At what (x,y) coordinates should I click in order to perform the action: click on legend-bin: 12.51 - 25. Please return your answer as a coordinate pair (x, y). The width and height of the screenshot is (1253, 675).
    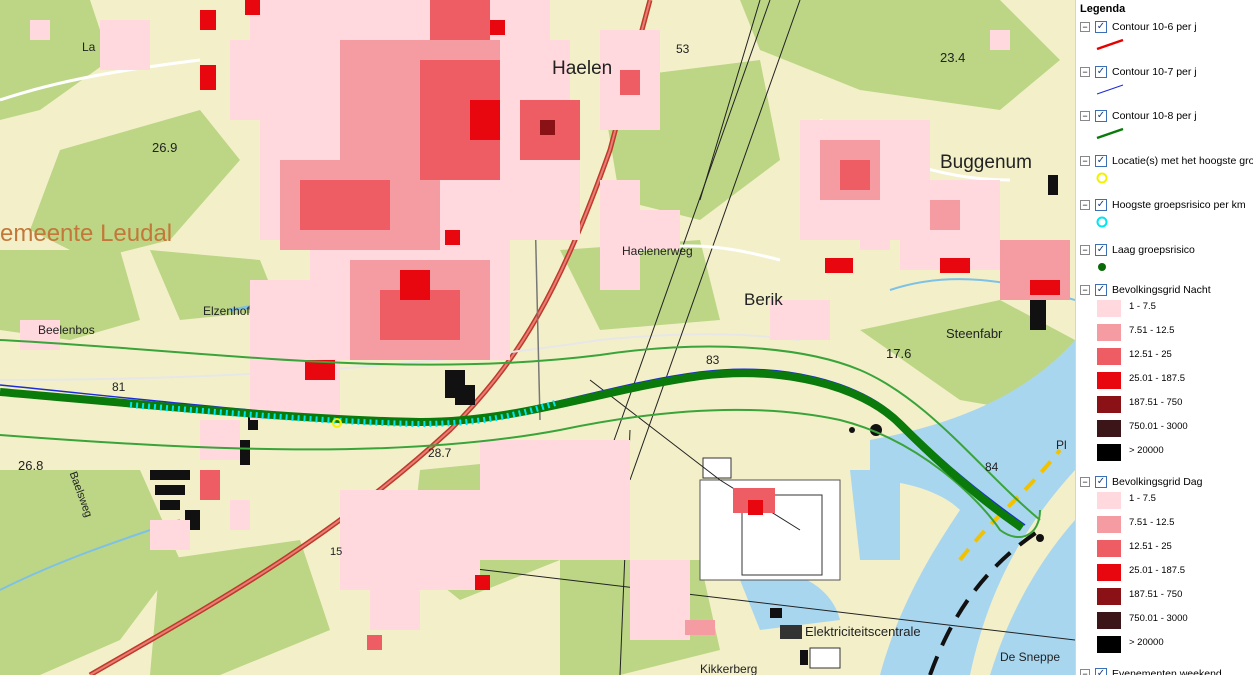
    Looking at the image, I should click on (1174, 357).